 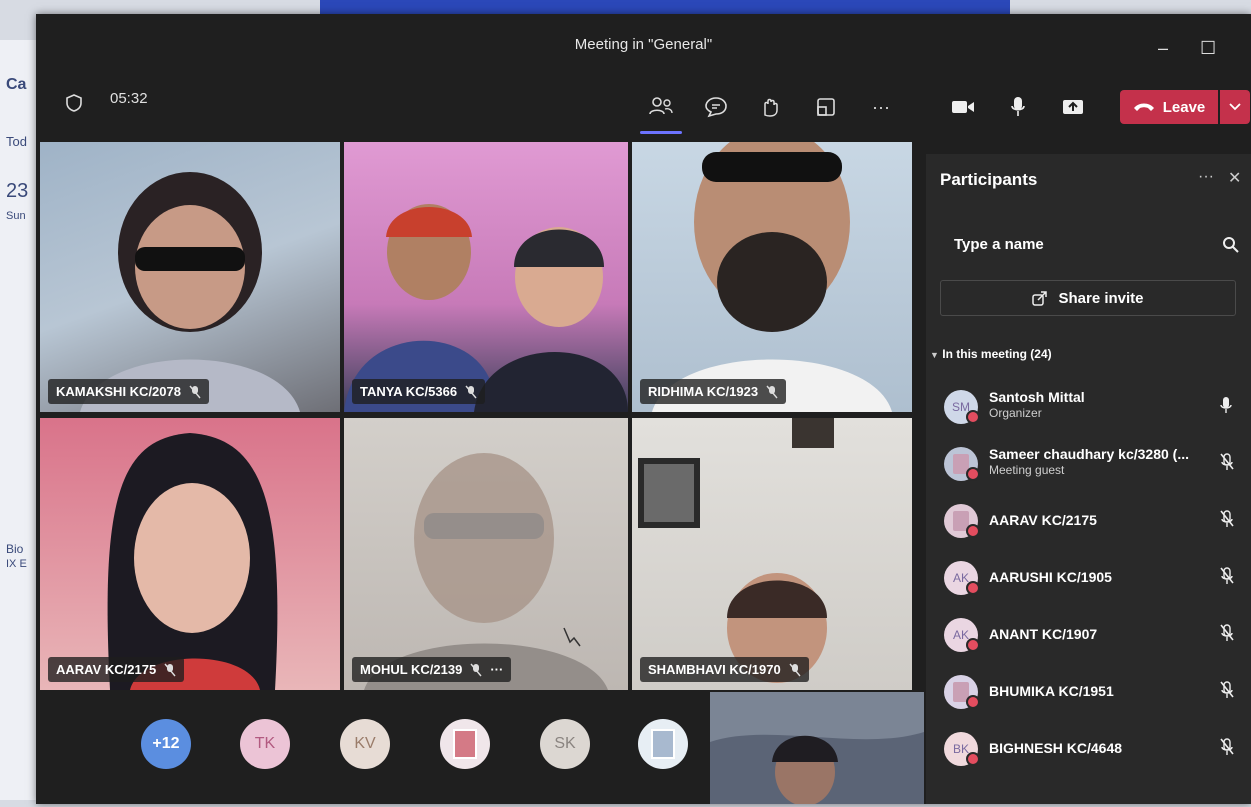 I want to click on camera-icon, so click(x=963, y=107).